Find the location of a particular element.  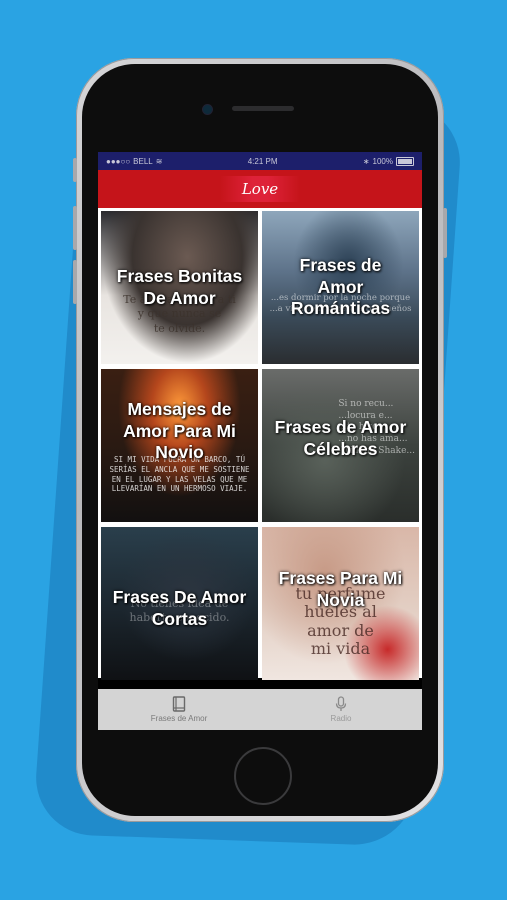

tile-label: Frases Para Mi Novia is located at coordinates (340, 588).